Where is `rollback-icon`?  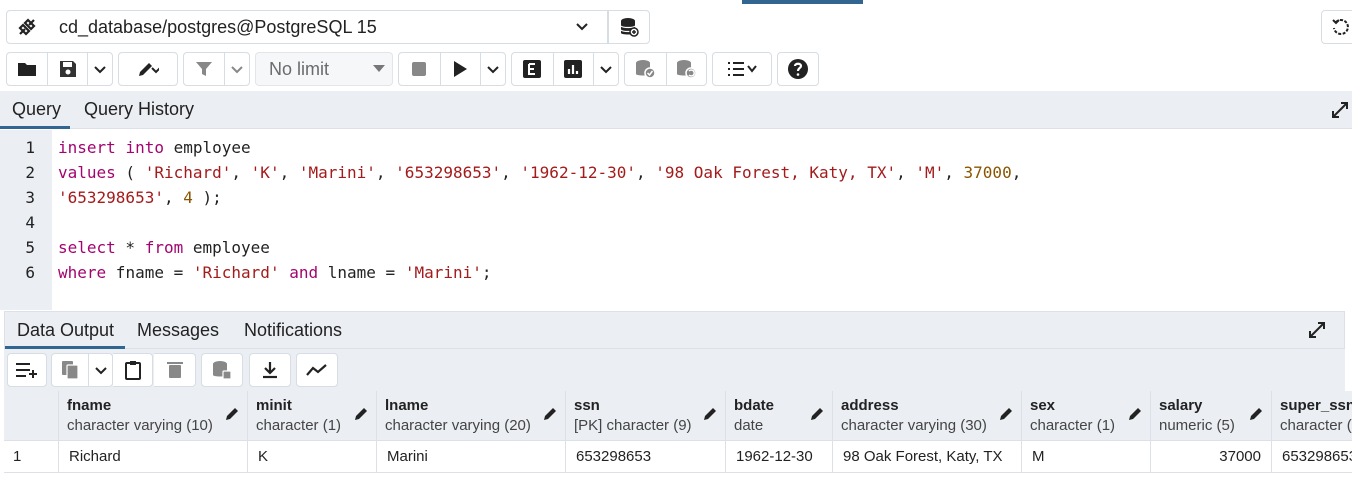 rollback-icon is located at coordinates (687, 69).